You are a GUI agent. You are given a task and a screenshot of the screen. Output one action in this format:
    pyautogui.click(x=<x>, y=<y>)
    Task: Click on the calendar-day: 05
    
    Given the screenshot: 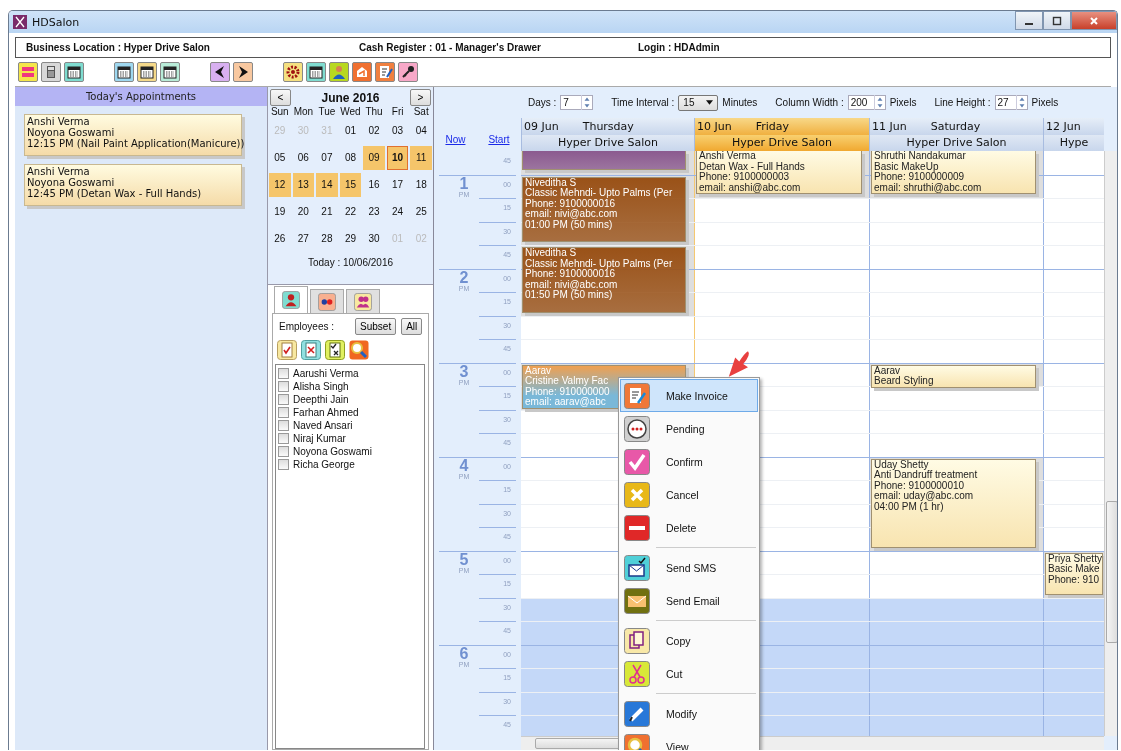 What is the action you would take?
    pyautogui.click(x=280, y=157)
    